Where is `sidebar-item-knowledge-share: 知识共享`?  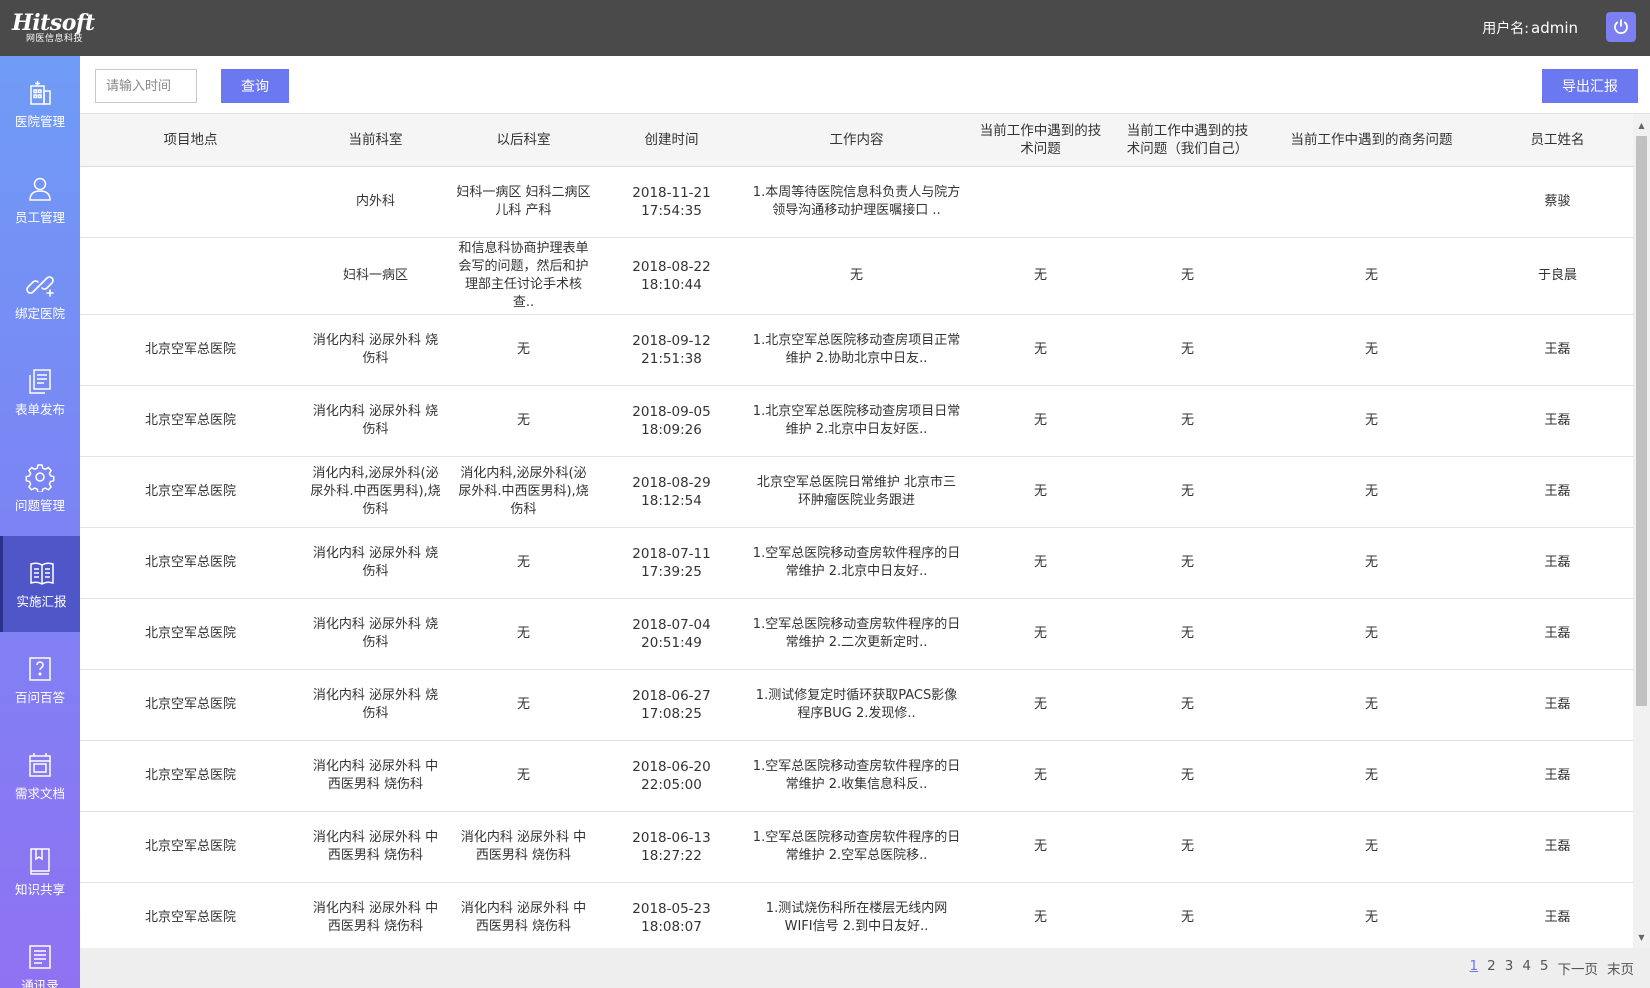
sidebar-item-knowledge-share: 知识共享 is located at coordinates (40, 872).